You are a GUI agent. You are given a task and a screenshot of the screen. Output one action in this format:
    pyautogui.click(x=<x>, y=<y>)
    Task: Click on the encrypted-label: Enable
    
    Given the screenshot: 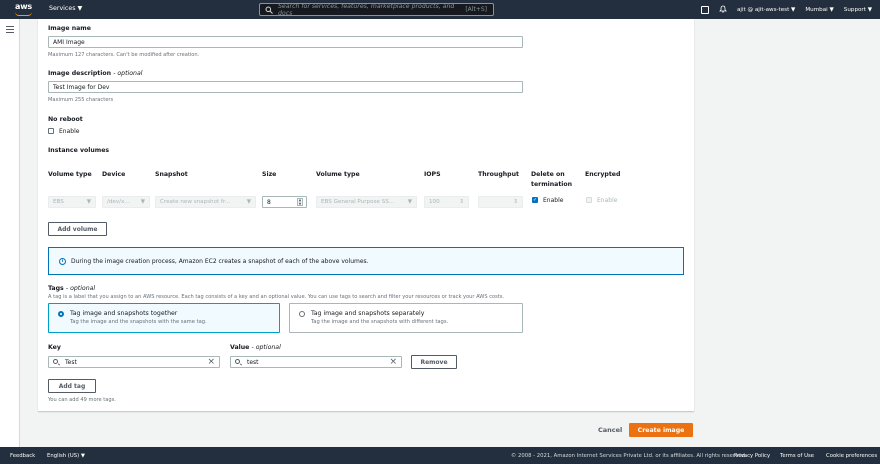 What is the action you would take?
    pyautogui.click(x=607, y=200)
    